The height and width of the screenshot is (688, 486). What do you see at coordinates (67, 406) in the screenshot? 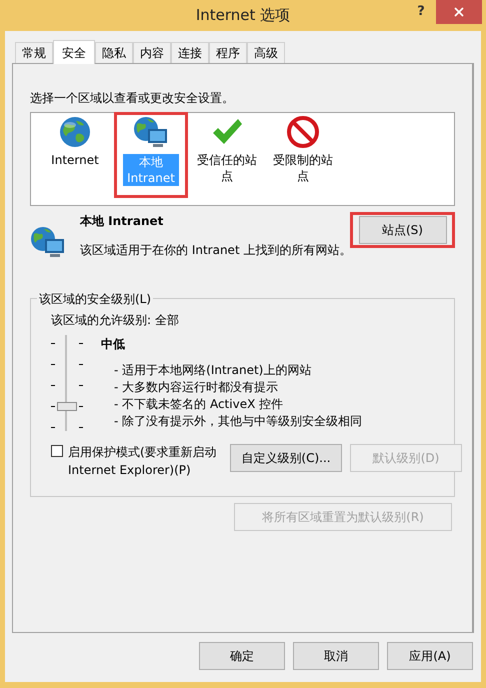
I see `slider-thumb` at bounding box center [67, 406].